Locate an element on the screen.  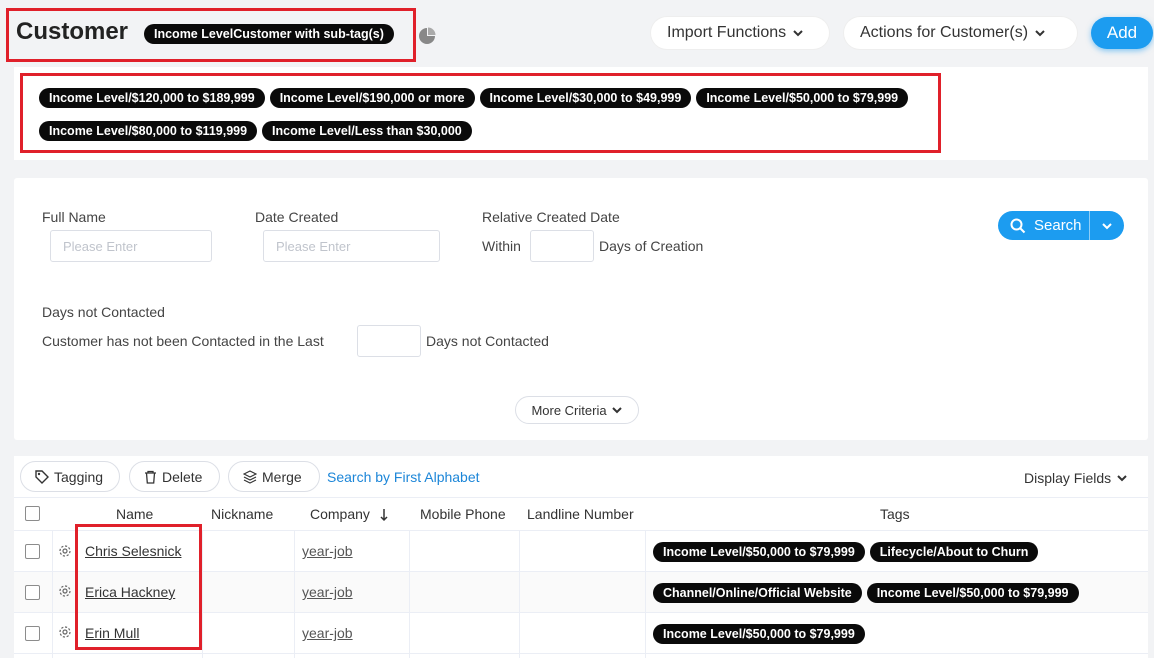
tags-highlight is located at coordinates (480, 113).